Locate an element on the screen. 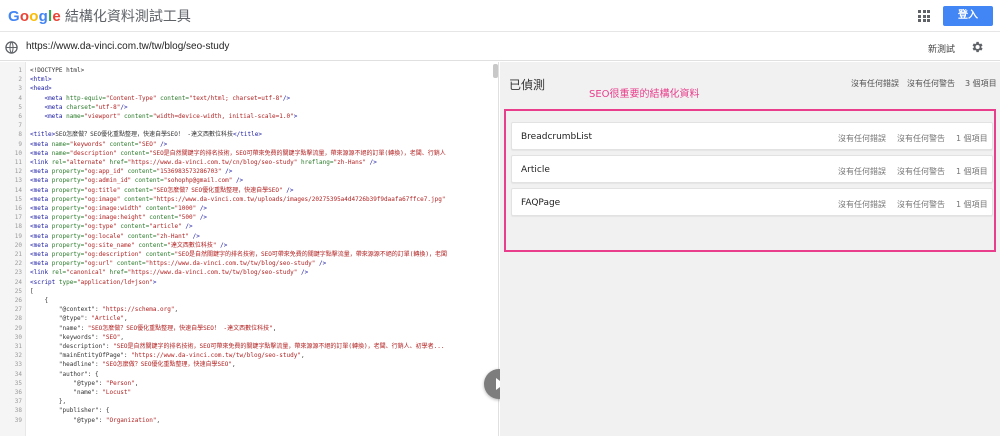  line-number: 12 is located at coordinates (18, 172).